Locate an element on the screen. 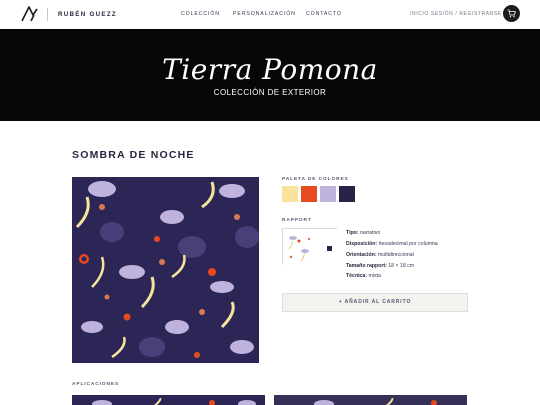  rapport-thumbnail is located at coordinates (310, 247).